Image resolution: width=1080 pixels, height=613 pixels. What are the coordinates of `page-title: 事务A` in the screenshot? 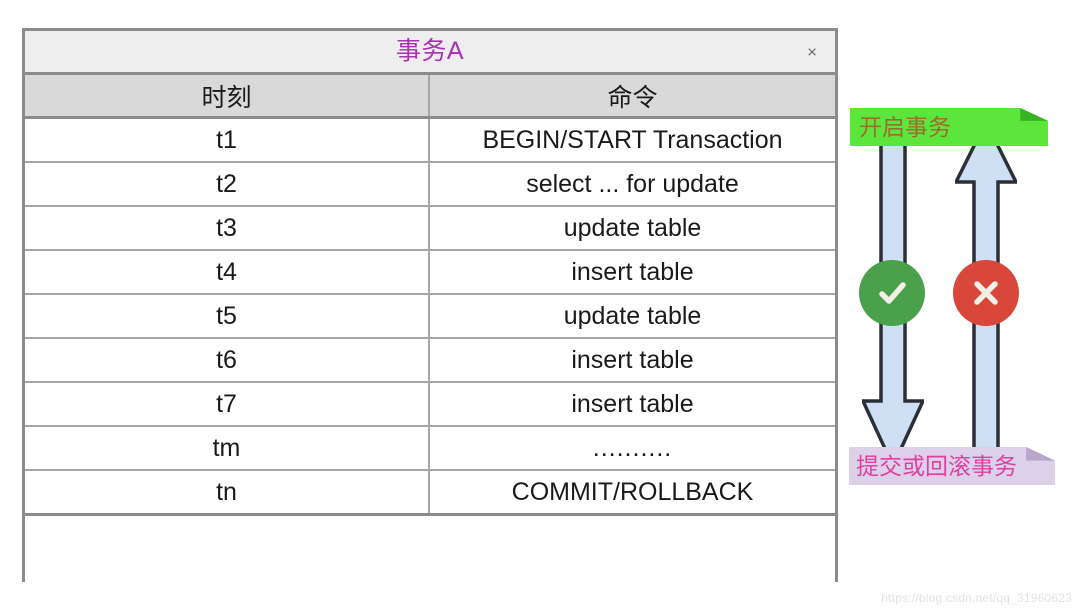 It's located at (430, 51).